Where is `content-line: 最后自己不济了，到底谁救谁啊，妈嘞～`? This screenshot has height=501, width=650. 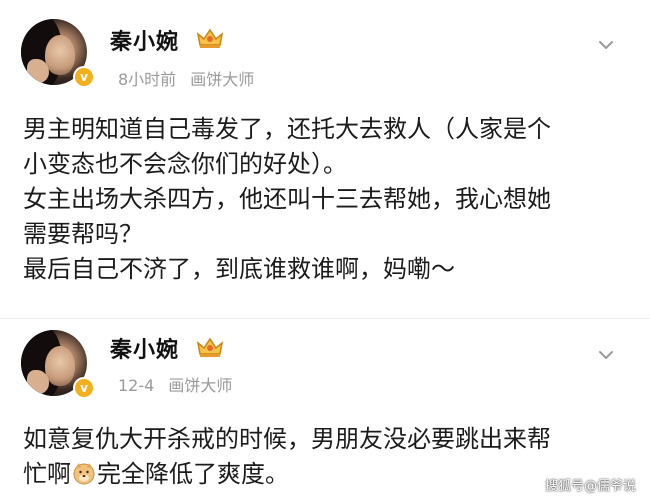 content-line: 最后自己不济了，到底谁救谁啊，妈嘞～ is located at coordinates (239, 269).